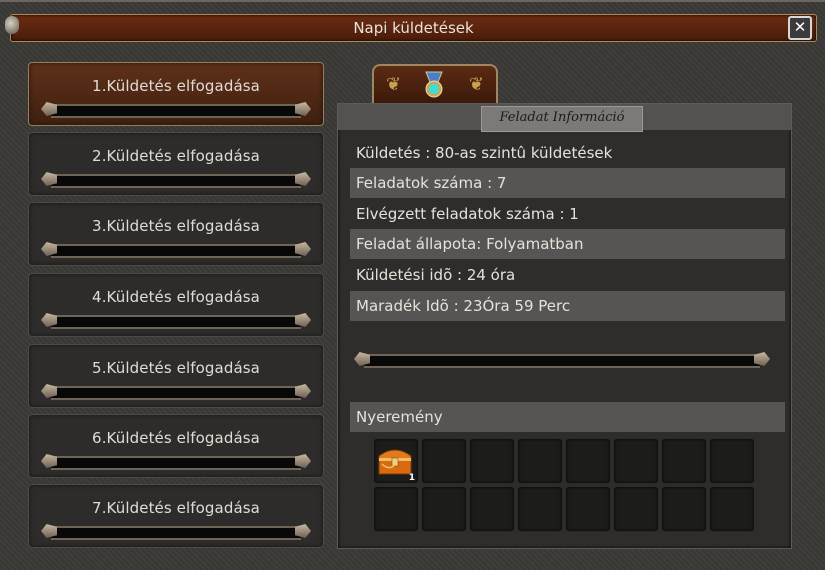 The image size is (825, 570). I want to click on window-title: Napi küldetések, so click(413, 28).